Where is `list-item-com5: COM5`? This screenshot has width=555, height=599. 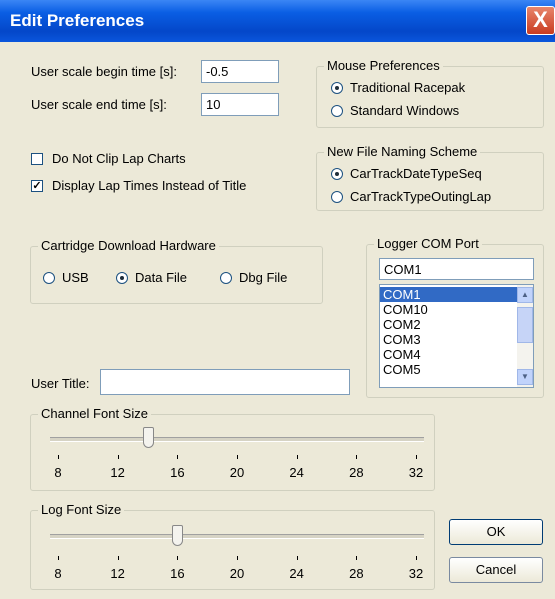 list-item-com5: COM5 is located at coordinates (456, 369).